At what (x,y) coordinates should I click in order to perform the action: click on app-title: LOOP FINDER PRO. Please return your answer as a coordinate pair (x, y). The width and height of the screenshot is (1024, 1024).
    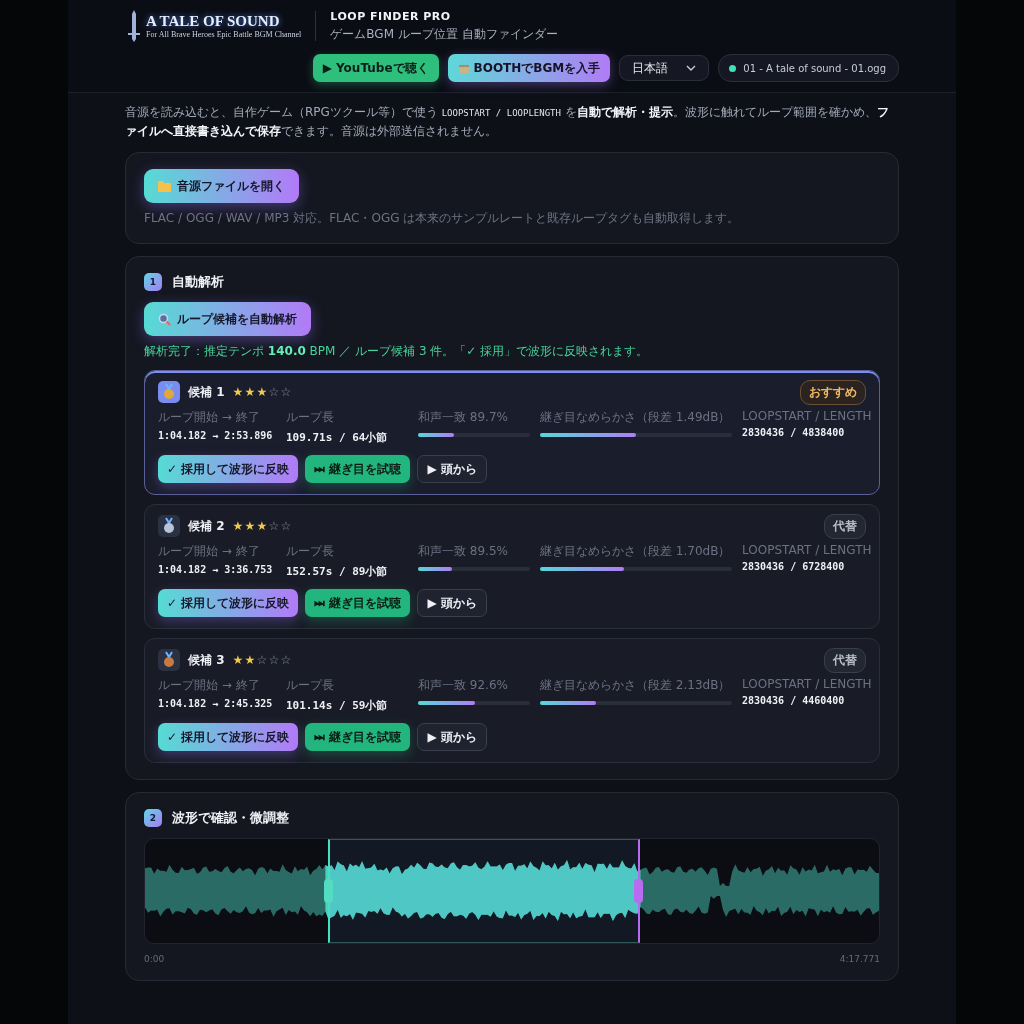
    Looking at the image, I should click on (391, 16).